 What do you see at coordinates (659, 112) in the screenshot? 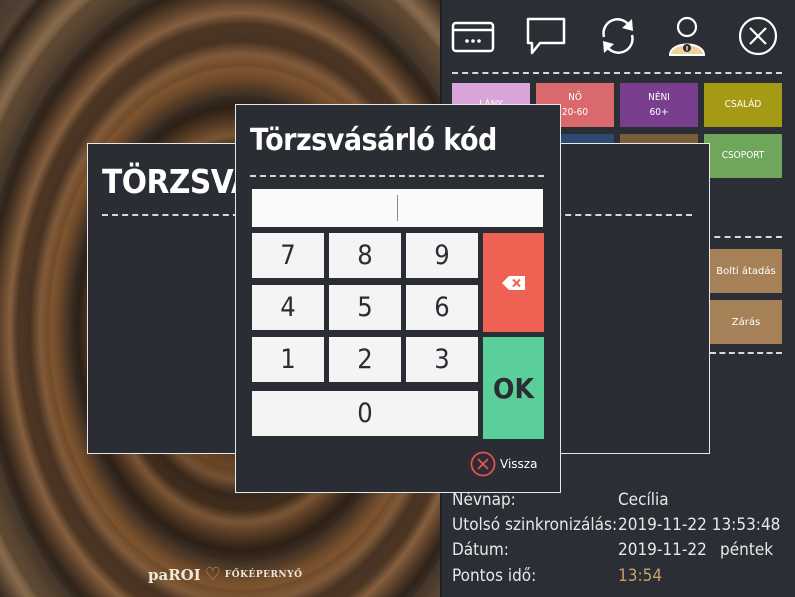
I see `category-sub: 60+` at bounding box center [659, 112].